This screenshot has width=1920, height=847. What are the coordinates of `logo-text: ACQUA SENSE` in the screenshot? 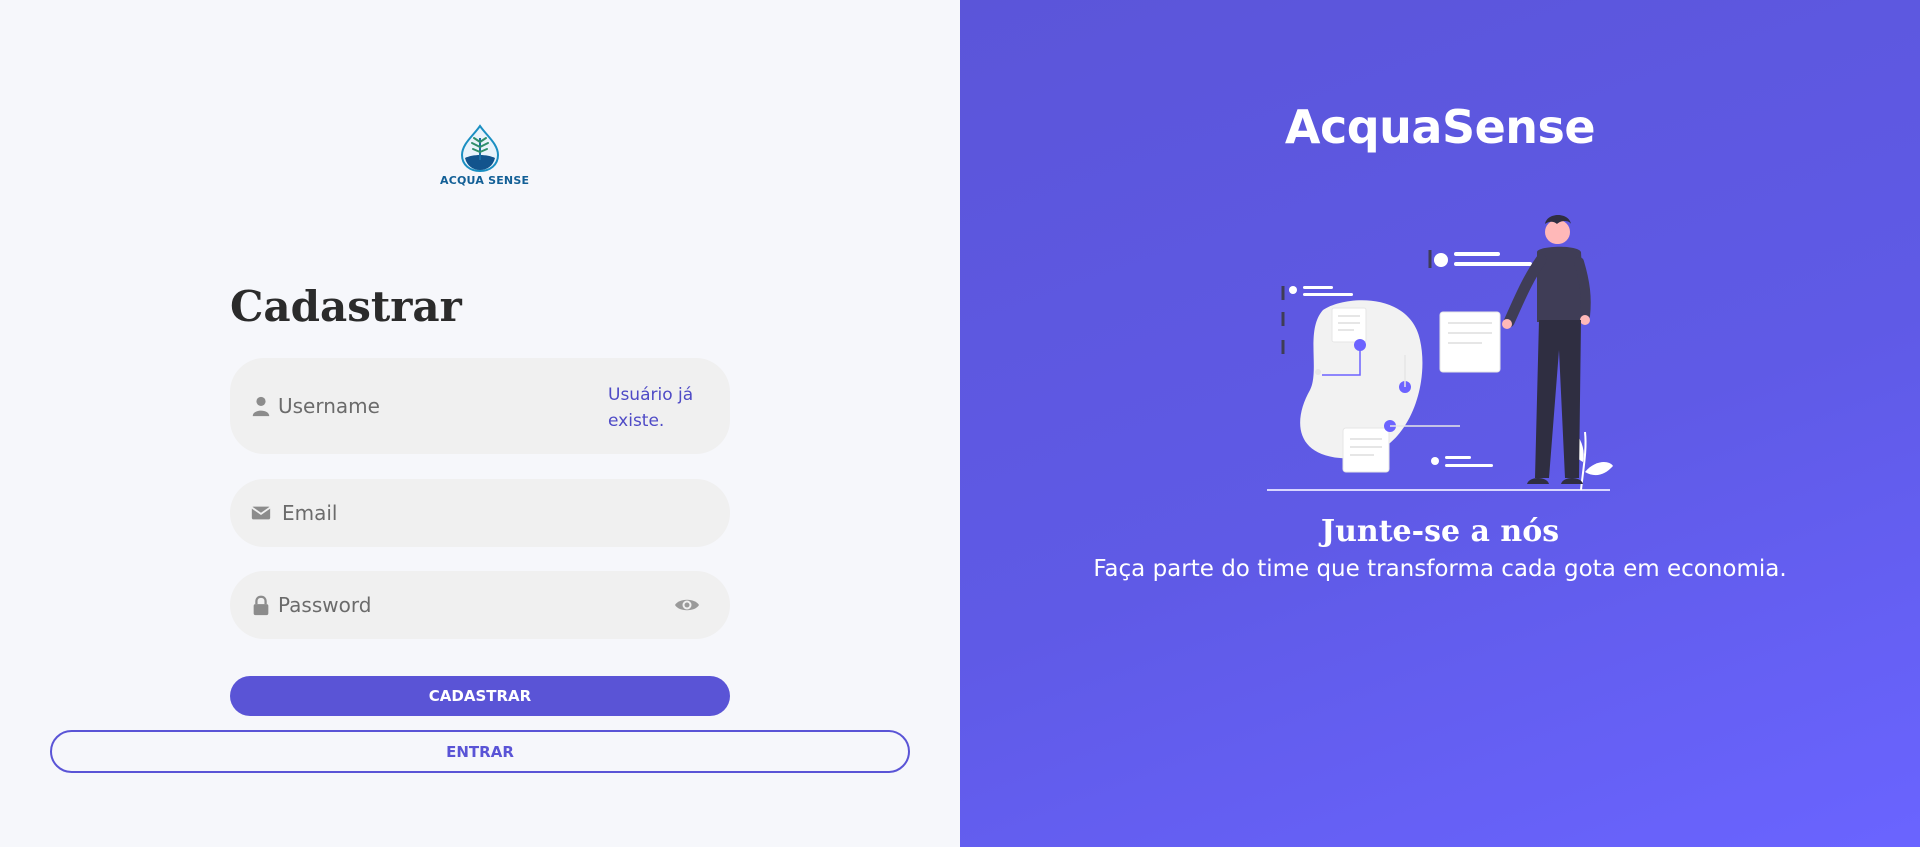 It's located at (485, 180).